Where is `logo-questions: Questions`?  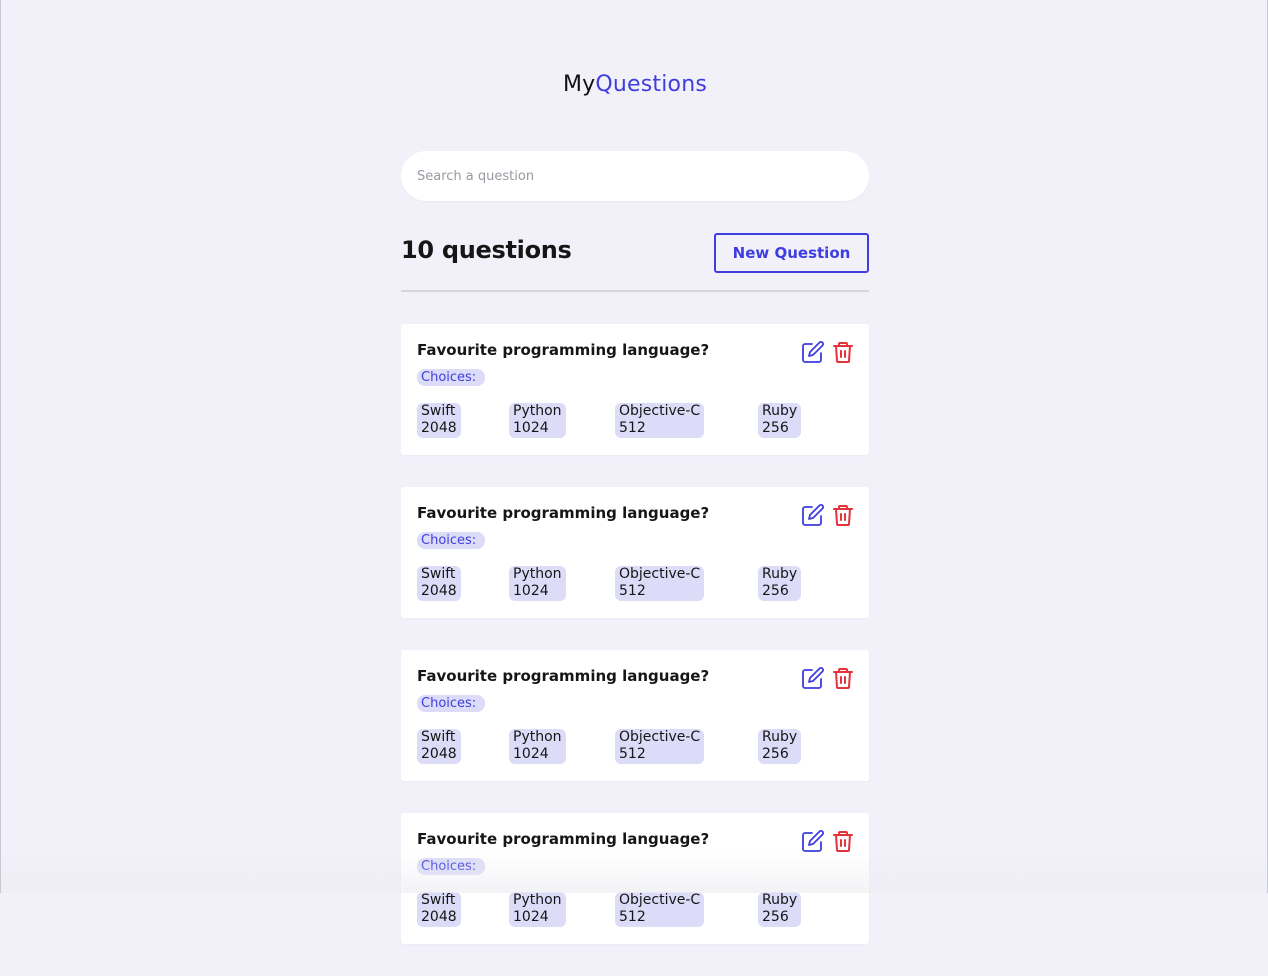 logo-questions: Questions is located at coordinates (651, 84).